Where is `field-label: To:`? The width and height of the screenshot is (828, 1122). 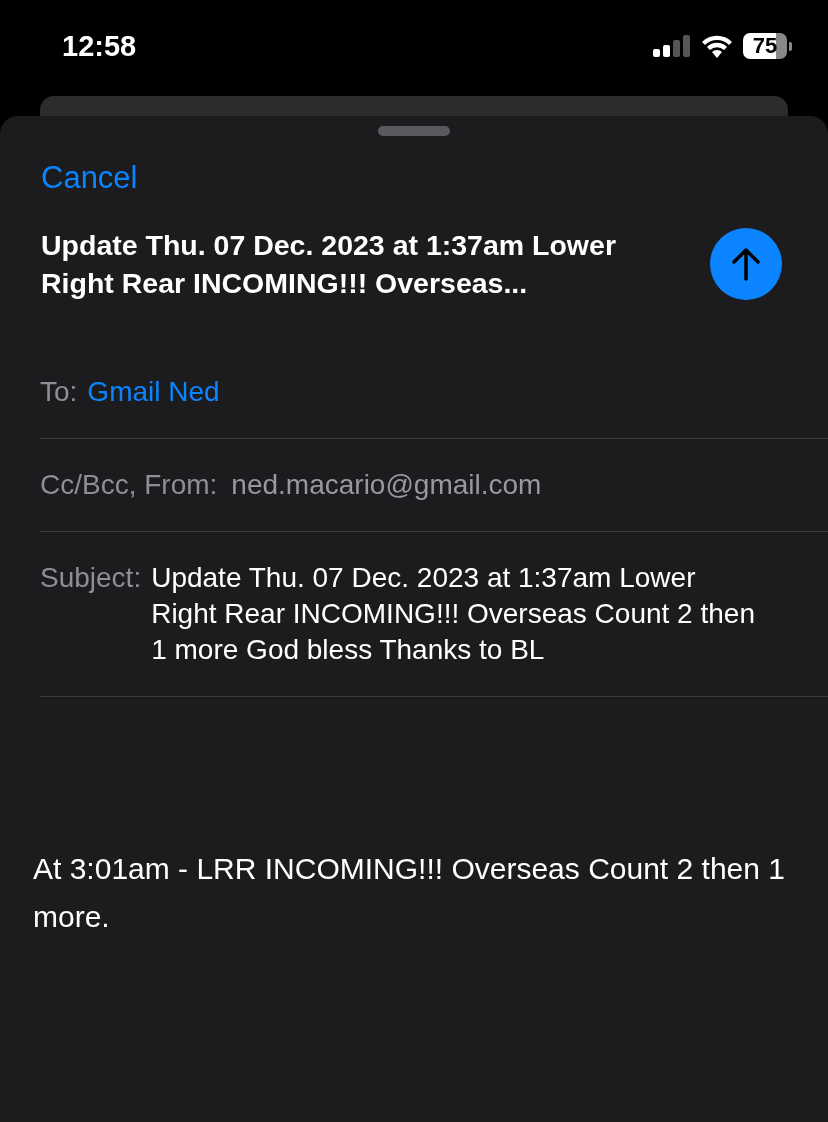
field-label: To: is located at coordinates (59, 392).